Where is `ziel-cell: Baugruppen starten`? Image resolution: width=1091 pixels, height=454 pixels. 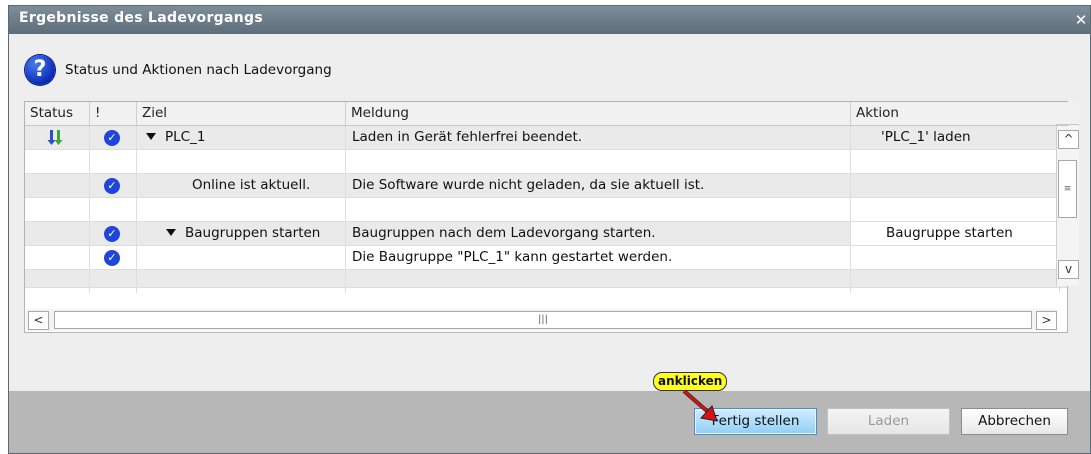 ziel-cell: Baugruppen starten is located at coordinates (241, 233).